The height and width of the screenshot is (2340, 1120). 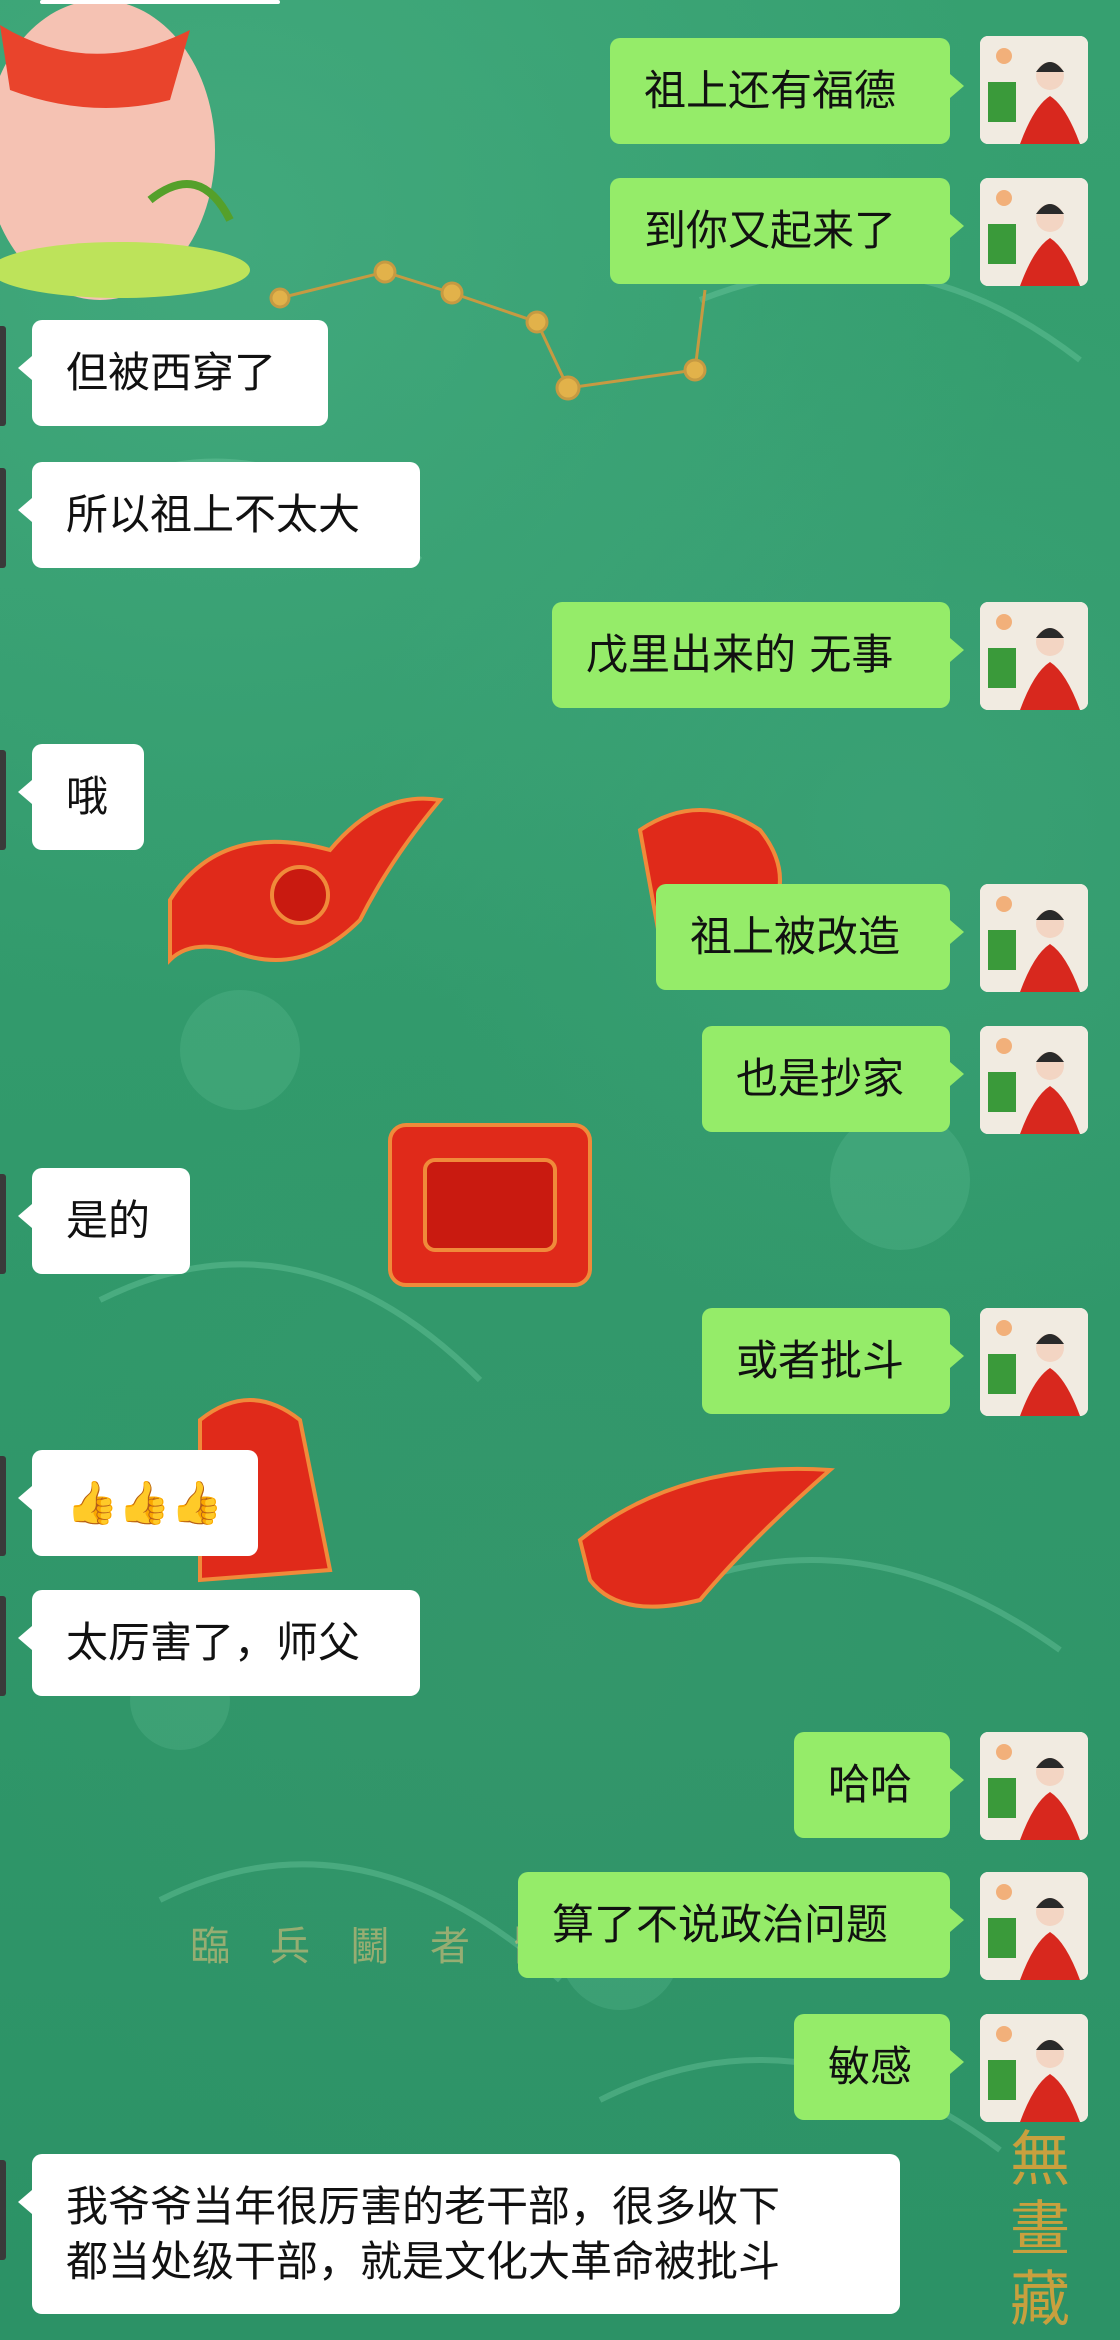 What do you see at coordinates (140, 150) in the screenshot?
I see `pig-sticker` at bounding box center [140, 150].